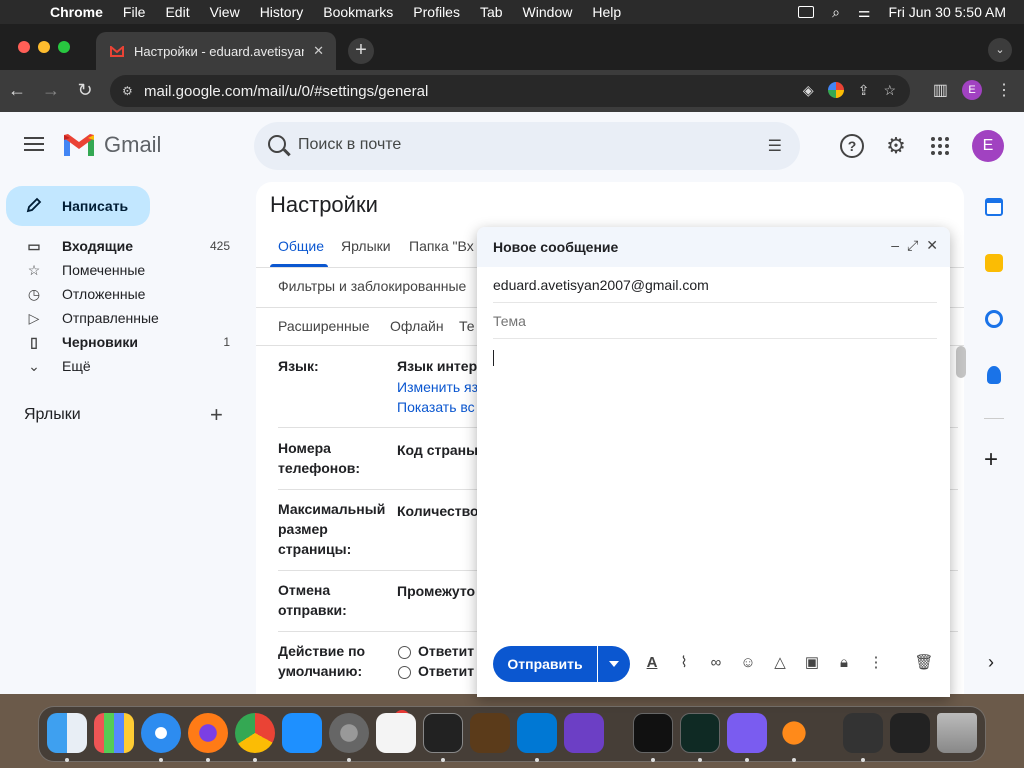  What do you see at coordinates (876, 663) in the screenshot?
I see `more-options-icon: ⋮` at bounding box center [876, 663].